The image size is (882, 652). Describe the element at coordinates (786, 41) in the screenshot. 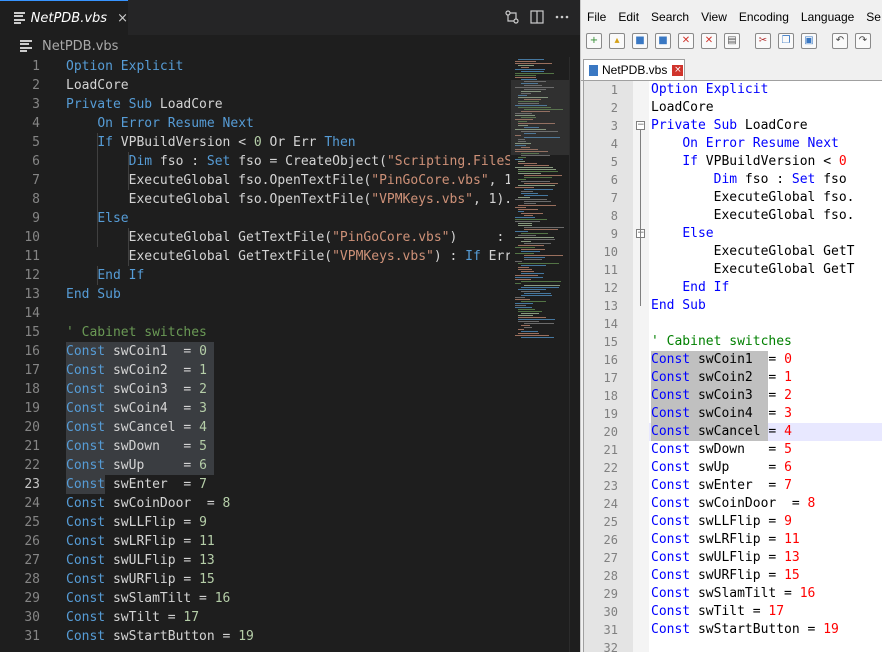

I see `copy-icon: ❐` at that location.